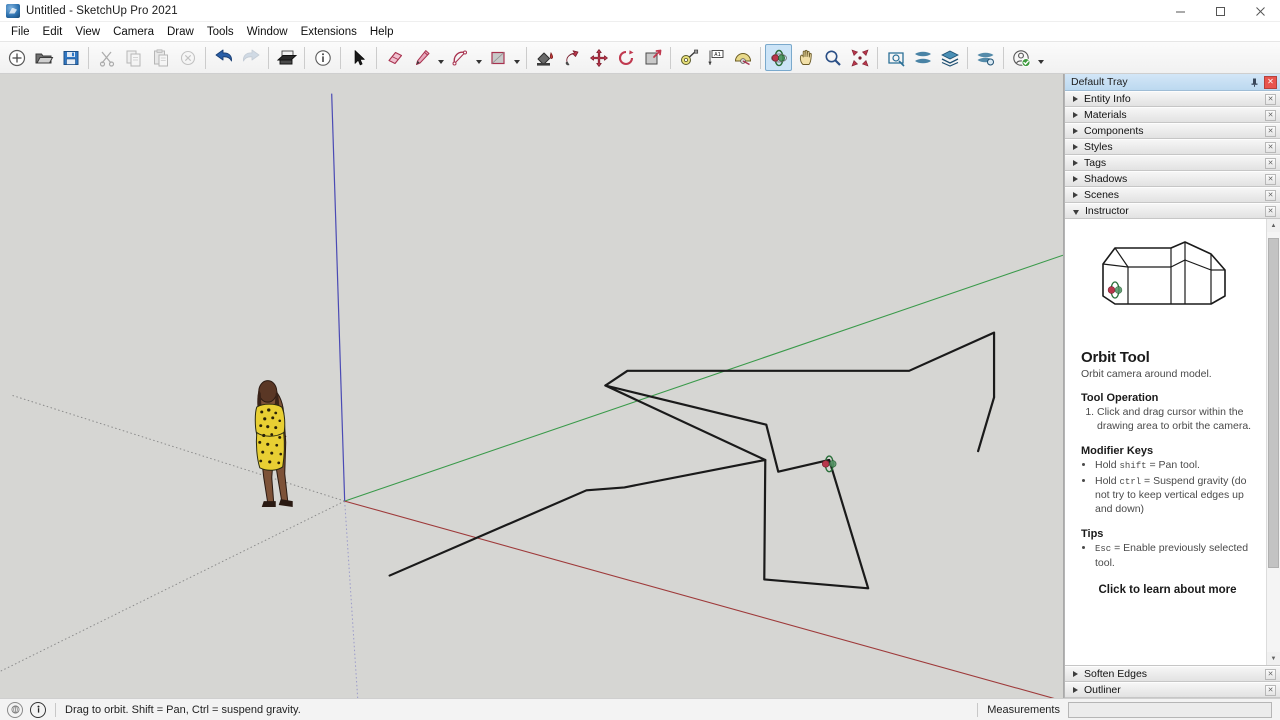 The image size is (1280, 720). What do you see at coordinates (358, 57) in the screenshot?
I see `select-arrow-icon` at bounding box center [358, 57].